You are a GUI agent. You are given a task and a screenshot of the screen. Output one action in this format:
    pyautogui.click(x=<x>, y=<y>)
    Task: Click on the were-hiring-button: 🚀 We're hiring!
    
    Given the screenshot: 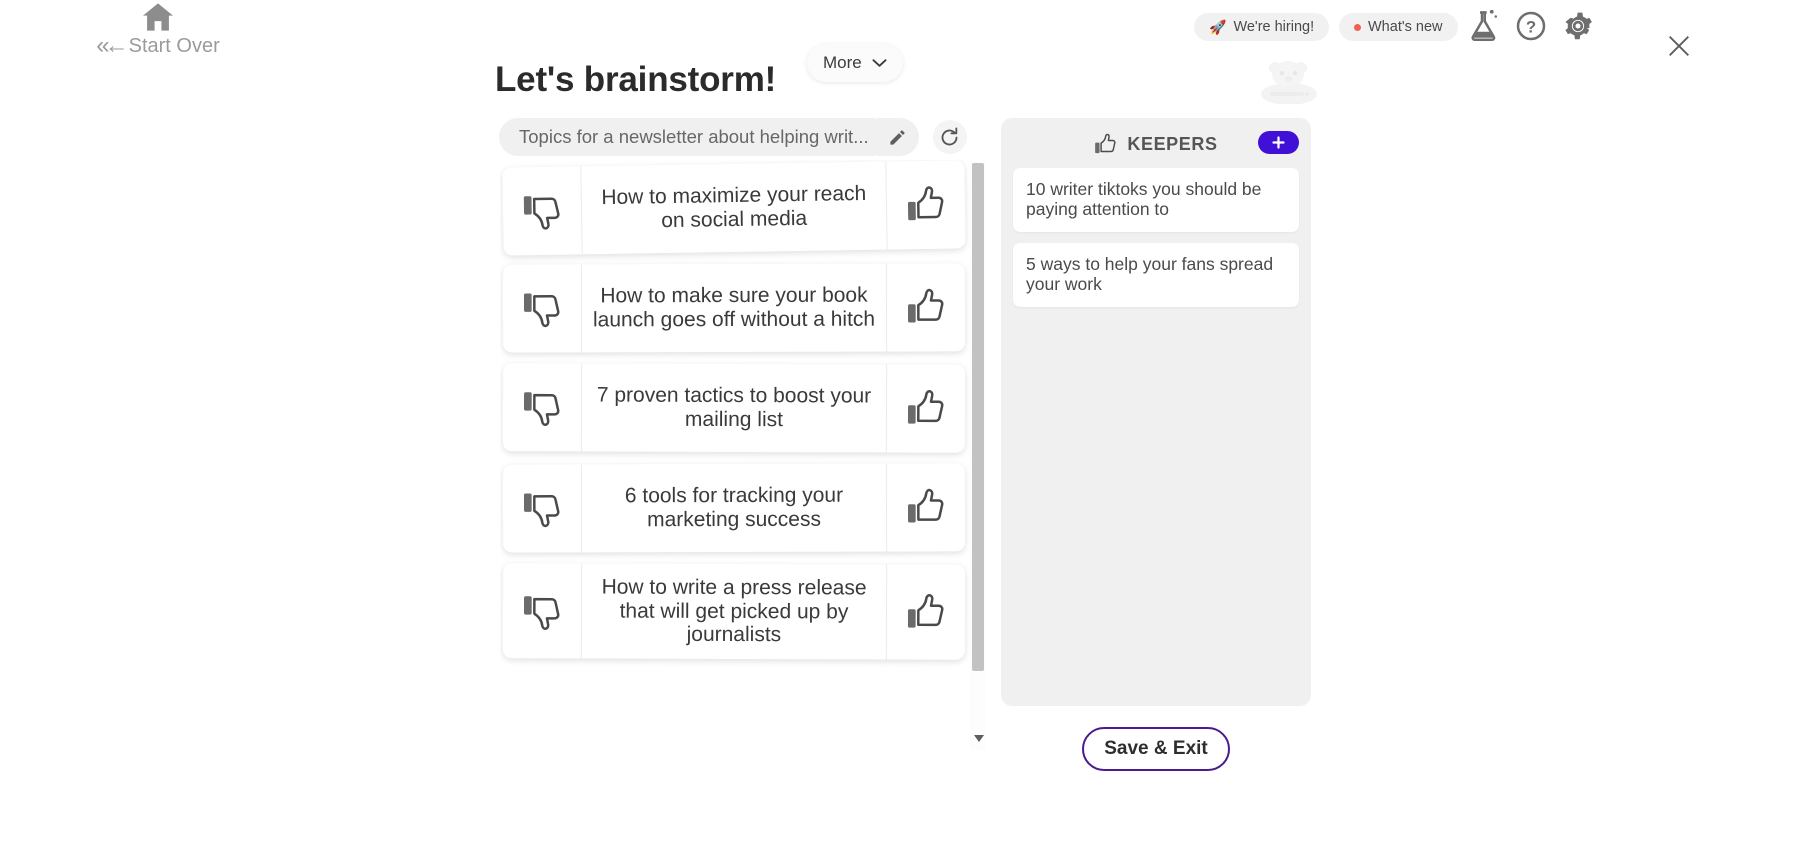 What is the action you would take?
    pyautogui.click(x=1262, y=27)
    